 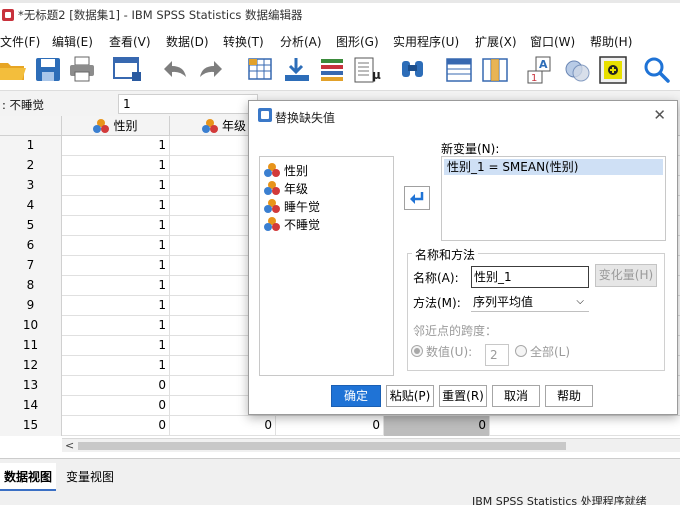 I want to click on scroll-left-icon: <, so click(x=69, y=445).